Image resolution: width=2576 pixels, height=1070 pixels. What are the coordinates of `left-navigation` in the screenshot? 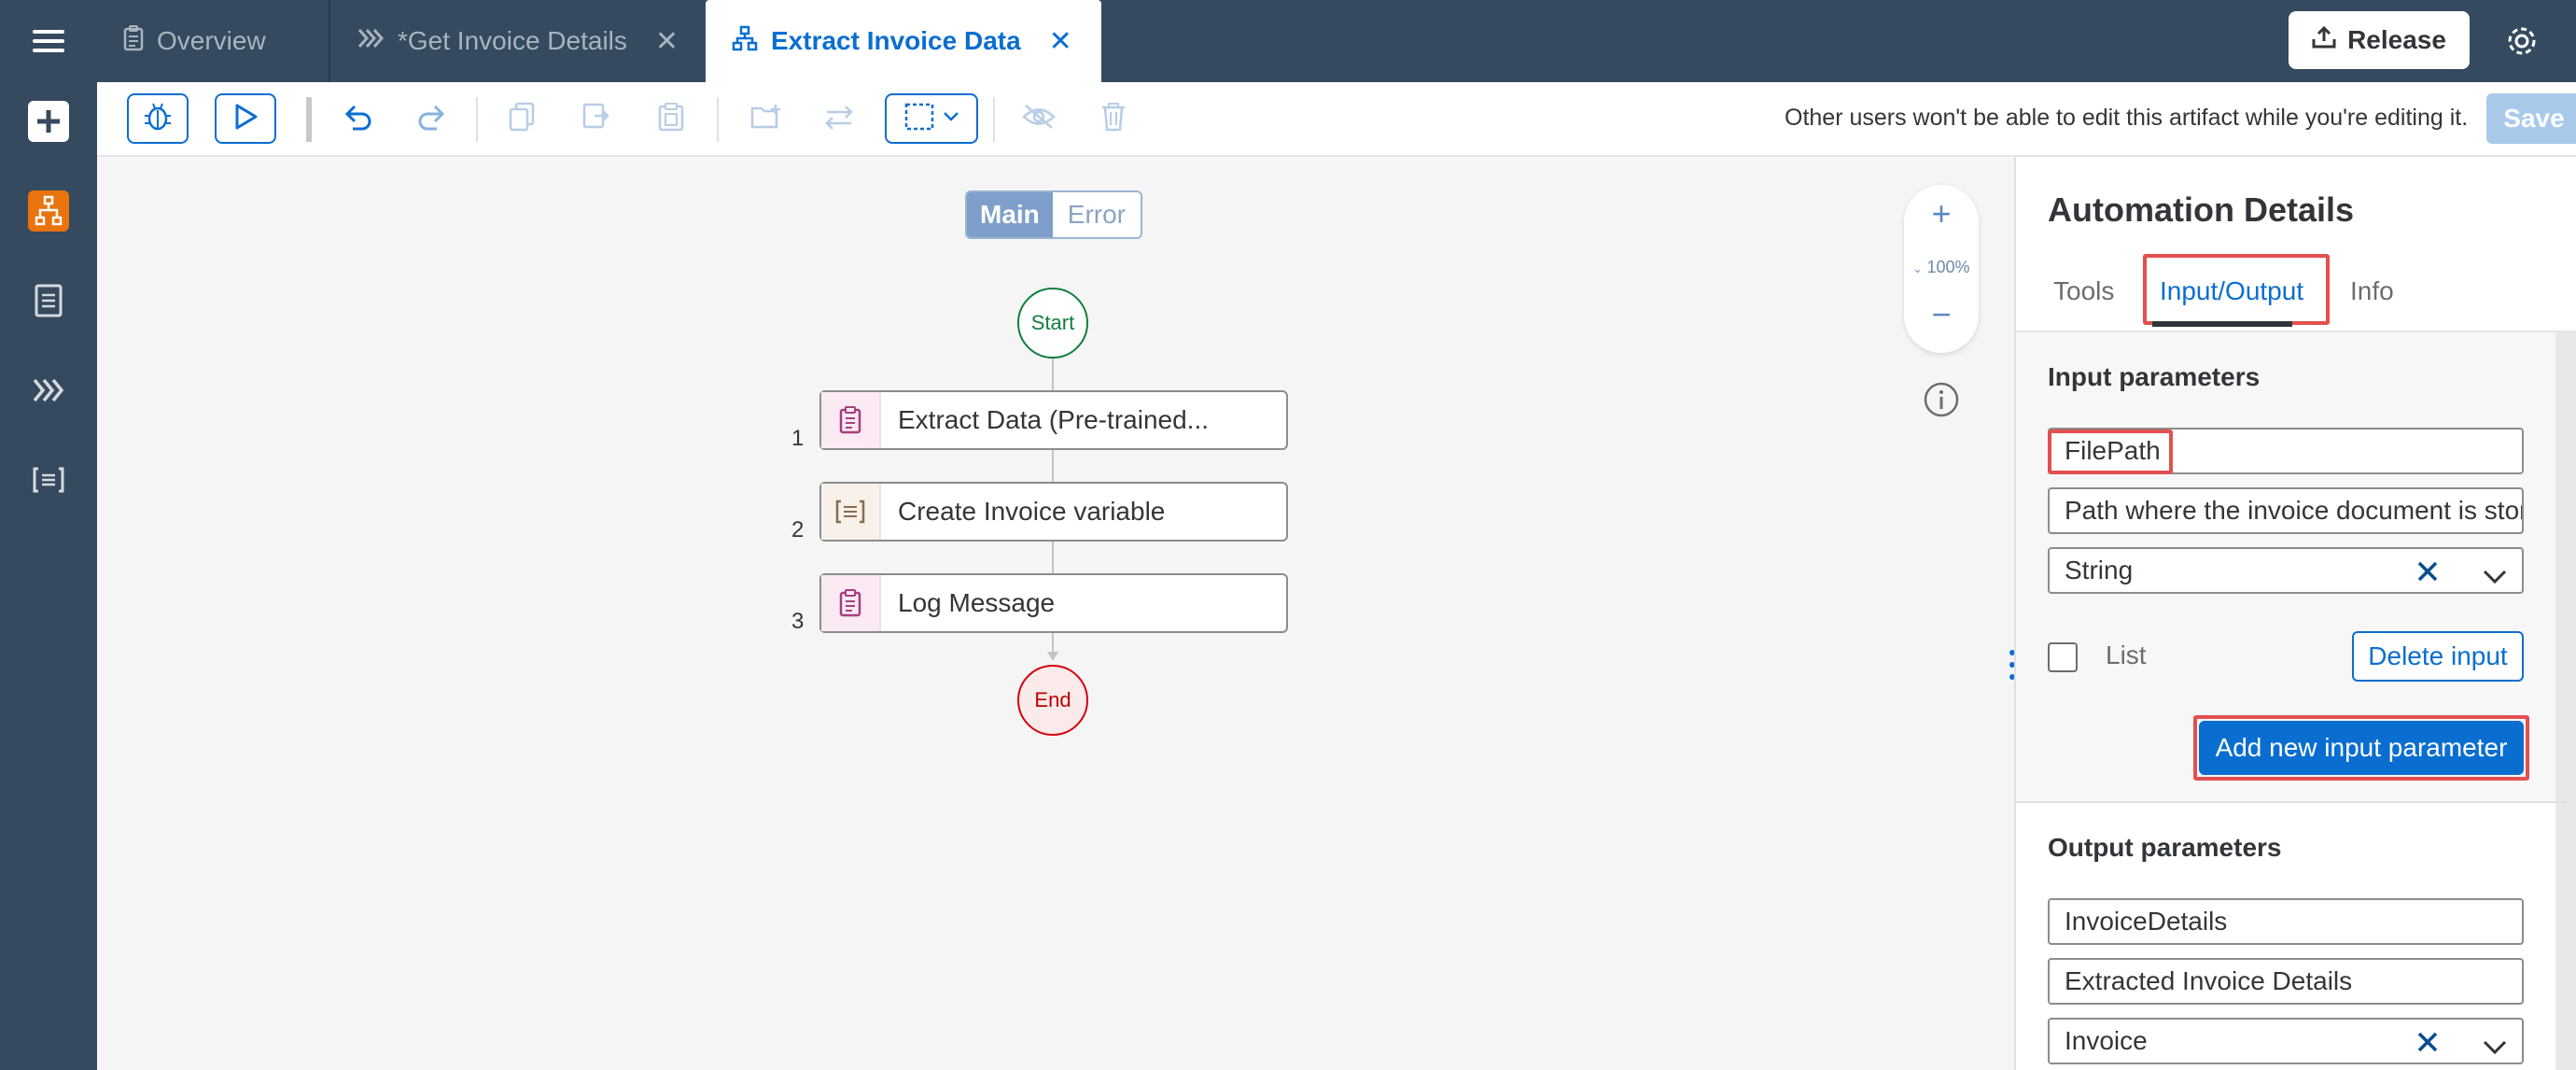 It's located at (48, 576).